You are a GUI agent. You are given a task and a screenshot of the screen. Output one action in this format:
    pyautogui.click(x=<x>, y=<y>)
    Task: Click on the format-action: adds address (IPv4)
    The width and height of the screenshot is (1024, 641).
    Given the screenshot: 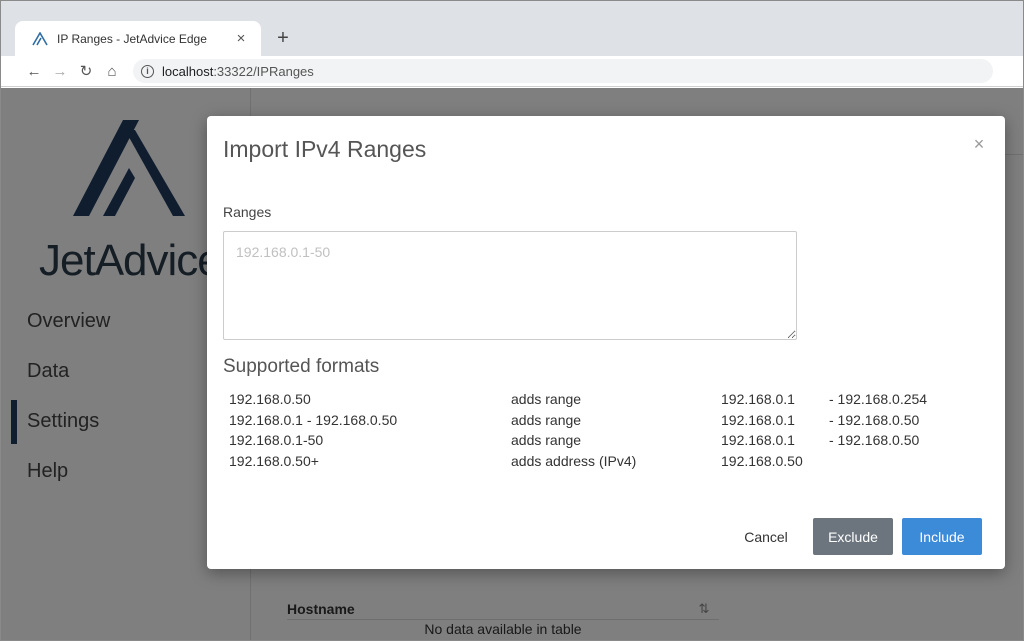 What is the action you would take?
    pyautogui.click(x=574, y=460)
    